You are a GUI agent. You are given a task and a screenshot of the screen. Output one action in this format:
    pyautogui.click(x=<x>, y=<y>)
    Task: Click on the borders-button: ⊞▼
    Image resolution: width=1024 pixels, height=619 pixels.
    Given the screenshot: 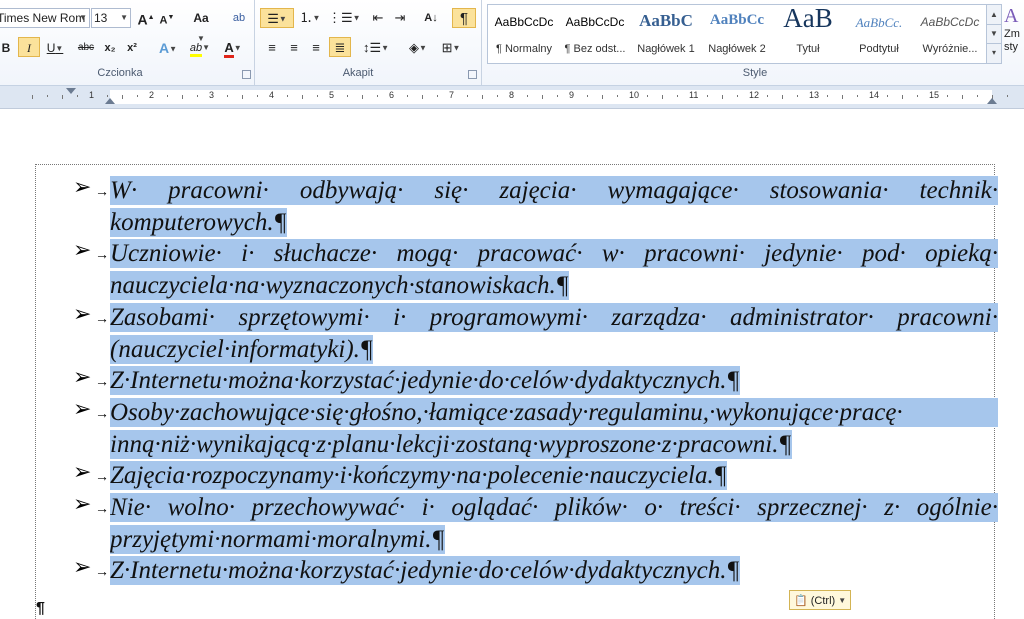 What is the action you would take?
    pyautogui.click(x=451, y=48)
    